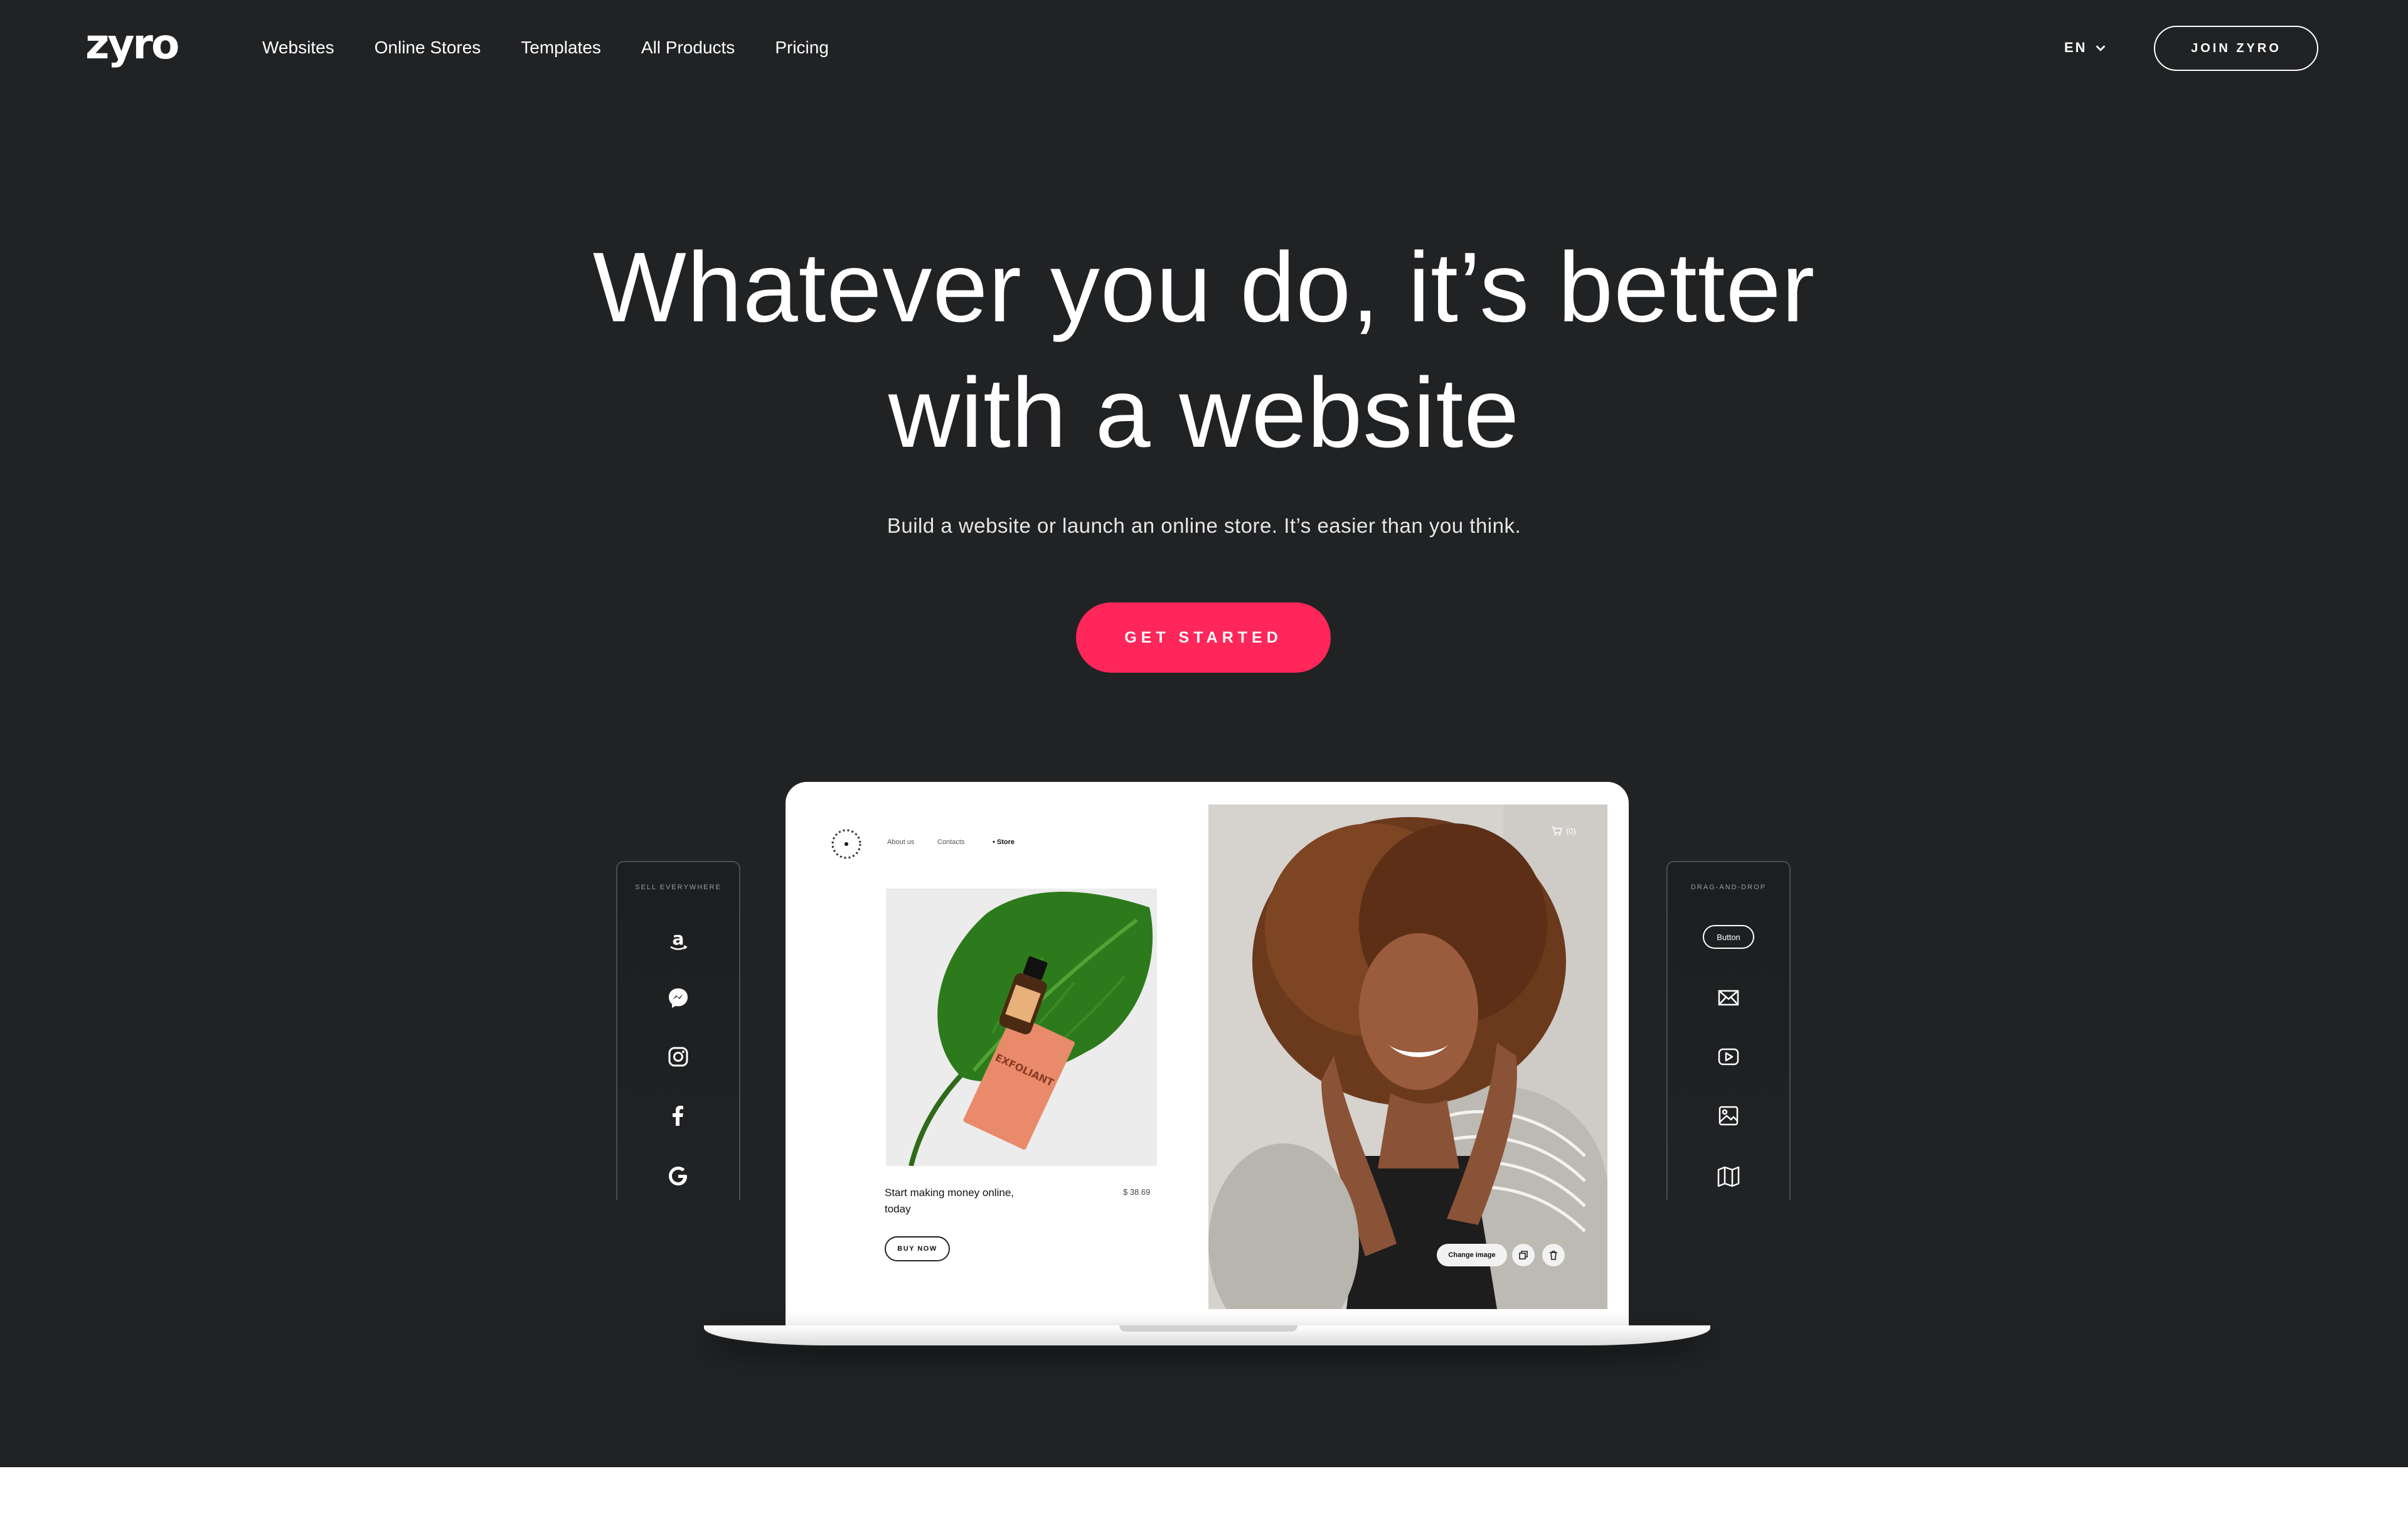 The height and width of the screenshot is (1513, 2408). Describe the element at coordinates (1208, 1329) in the screenshot. I see `laptop-notch` at that location.